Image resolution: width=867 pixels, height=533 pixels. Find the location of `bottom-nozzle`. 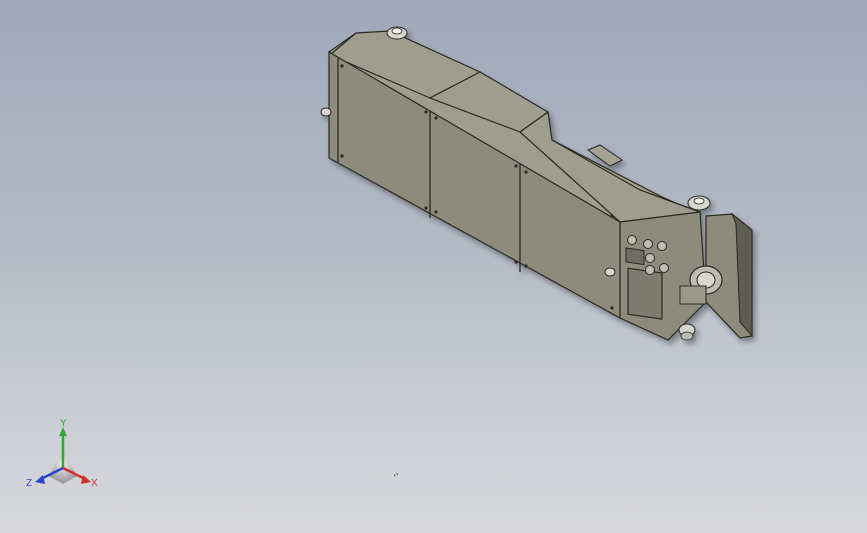

bottom-nozzle is located at coordinates (687, 332).